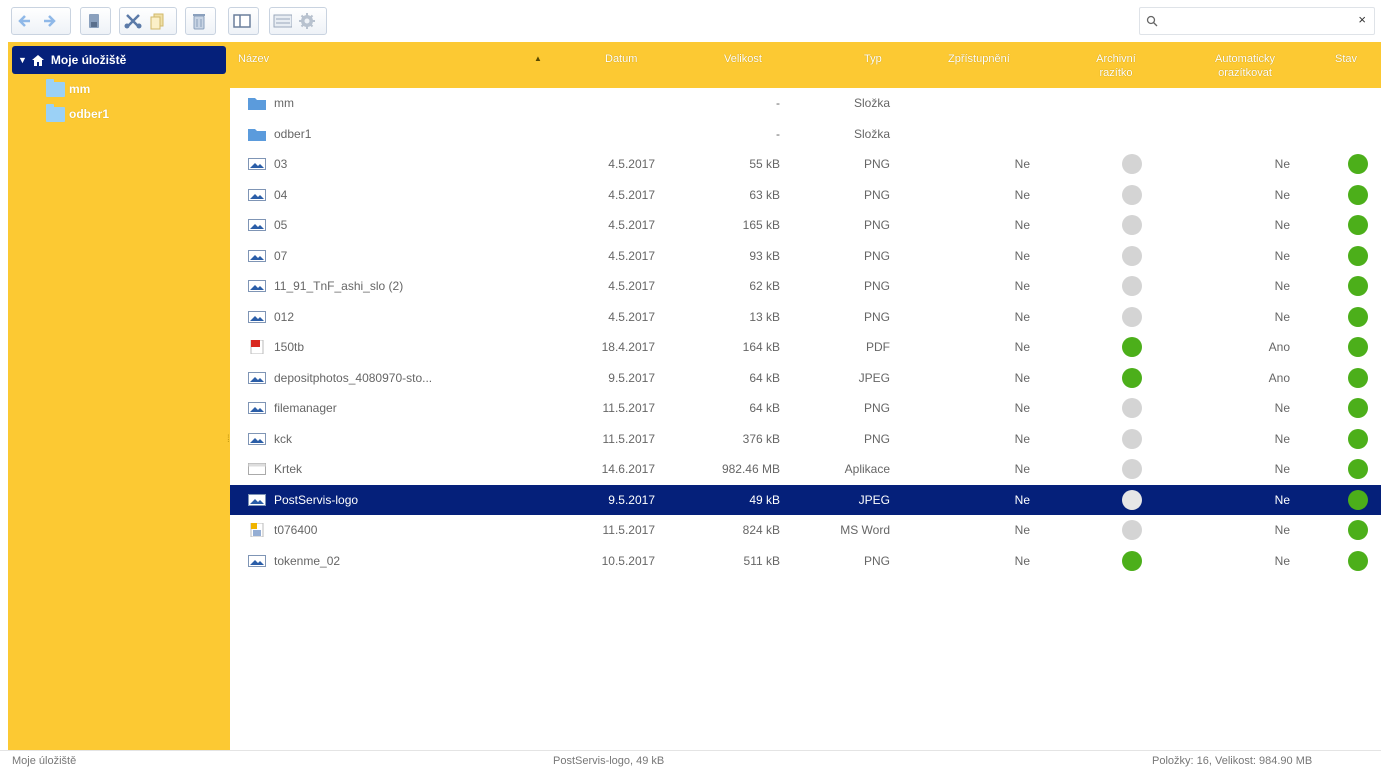 The width and height of the screenshot is (1381, 770). I want to click on column-header-auto: Automaticky orazítkovat, so click(1245, 66).